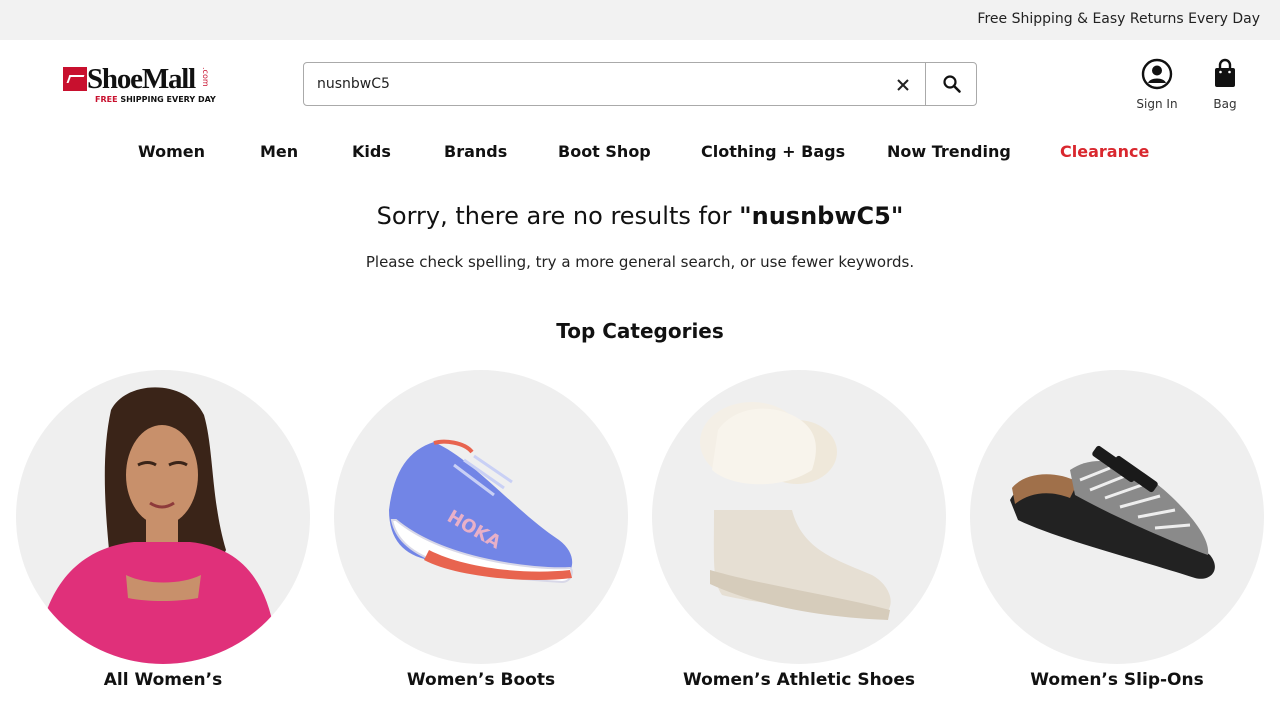 This screenshot has height=720, width=1280. What do you see at coordinates (595, 84) in the screenshot?
I see `search-input` at bounding box center [595, 84].